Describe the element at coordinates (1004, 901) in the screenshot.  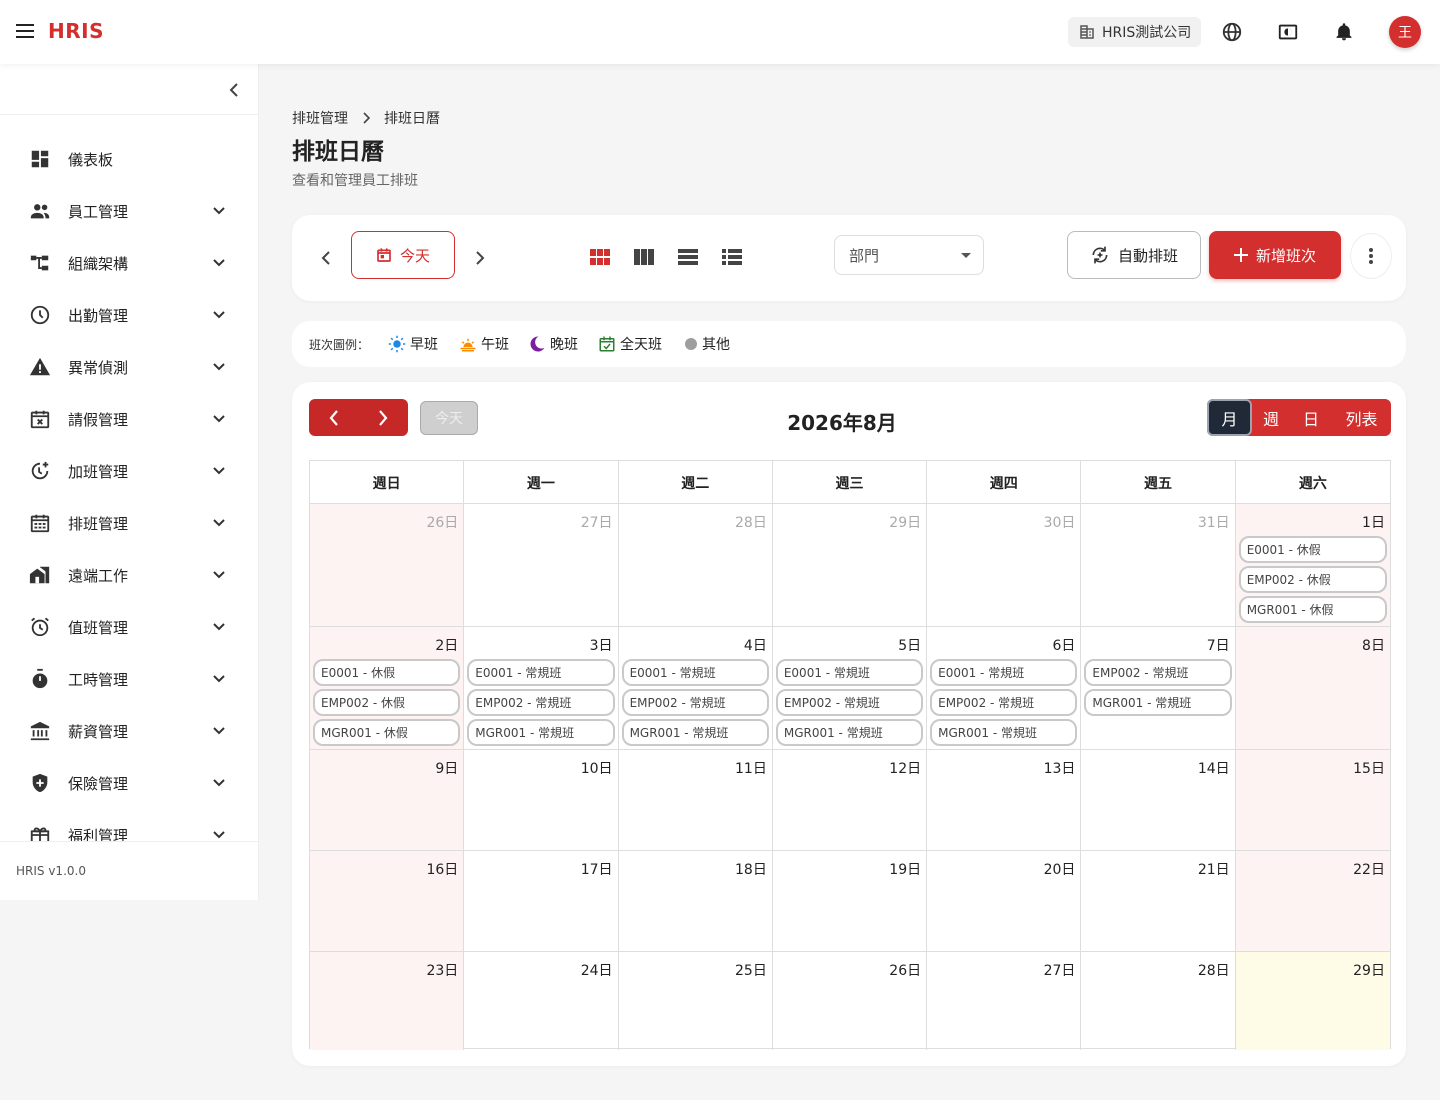
I see `day-cell: 20日` at that location.